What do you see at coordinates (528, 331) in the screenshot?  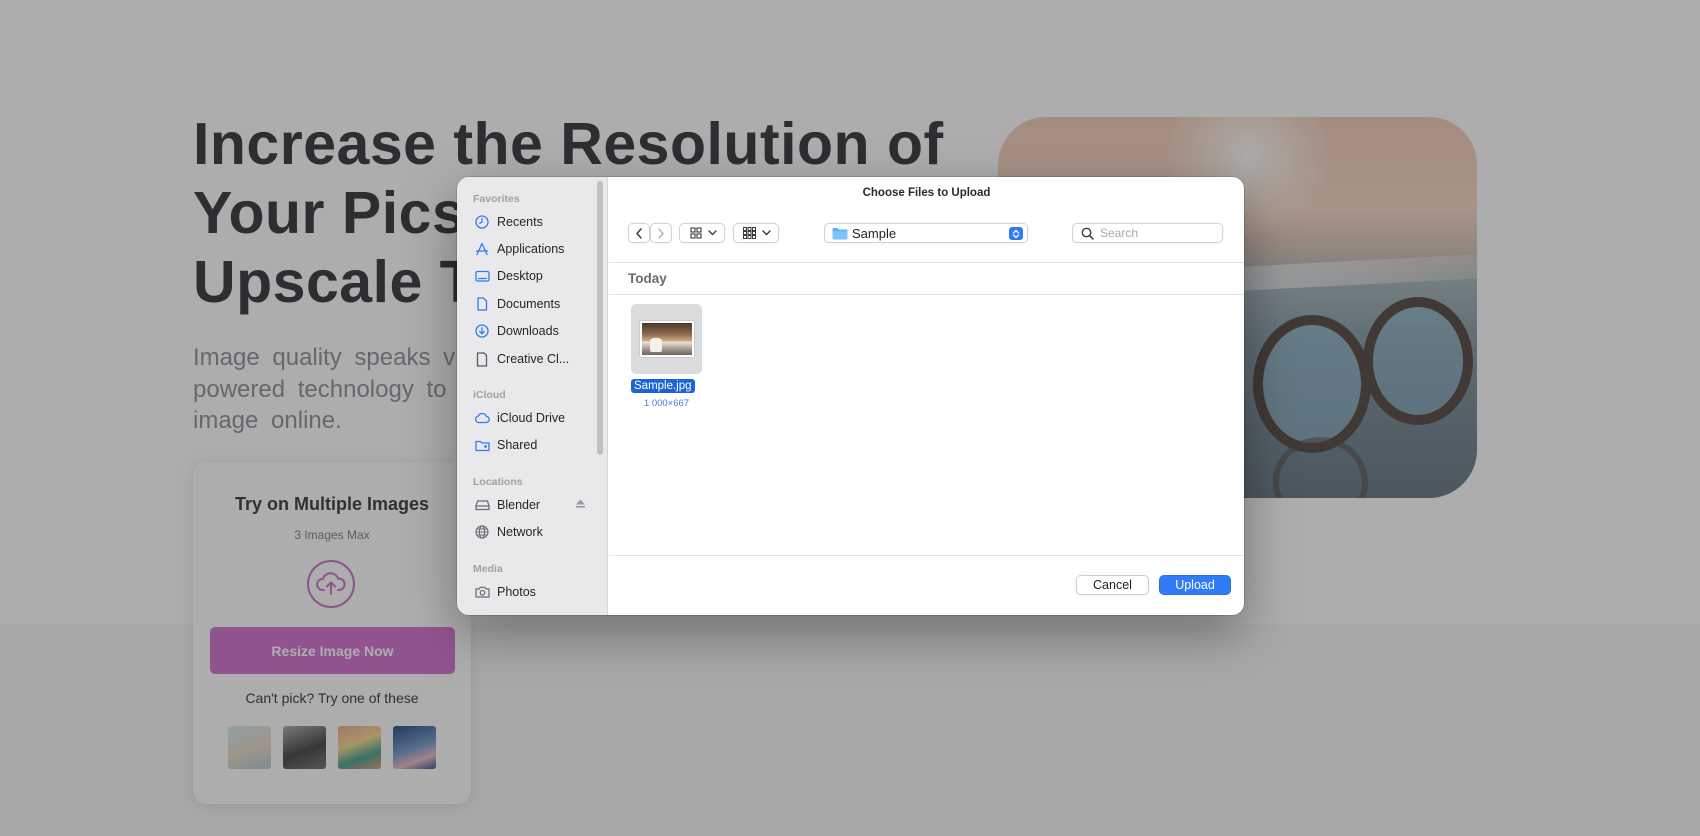 I see `sidebar-item-label: Downloads` at bounding box center [528, 331].